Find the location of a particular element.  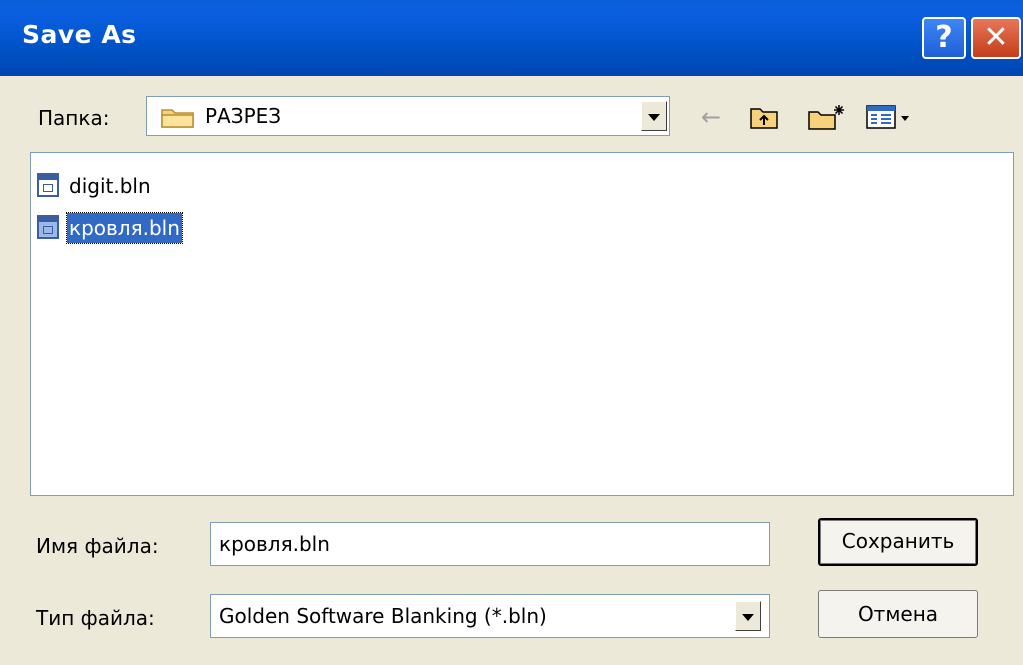

help-button: ? is located at coordinates (944, 38).